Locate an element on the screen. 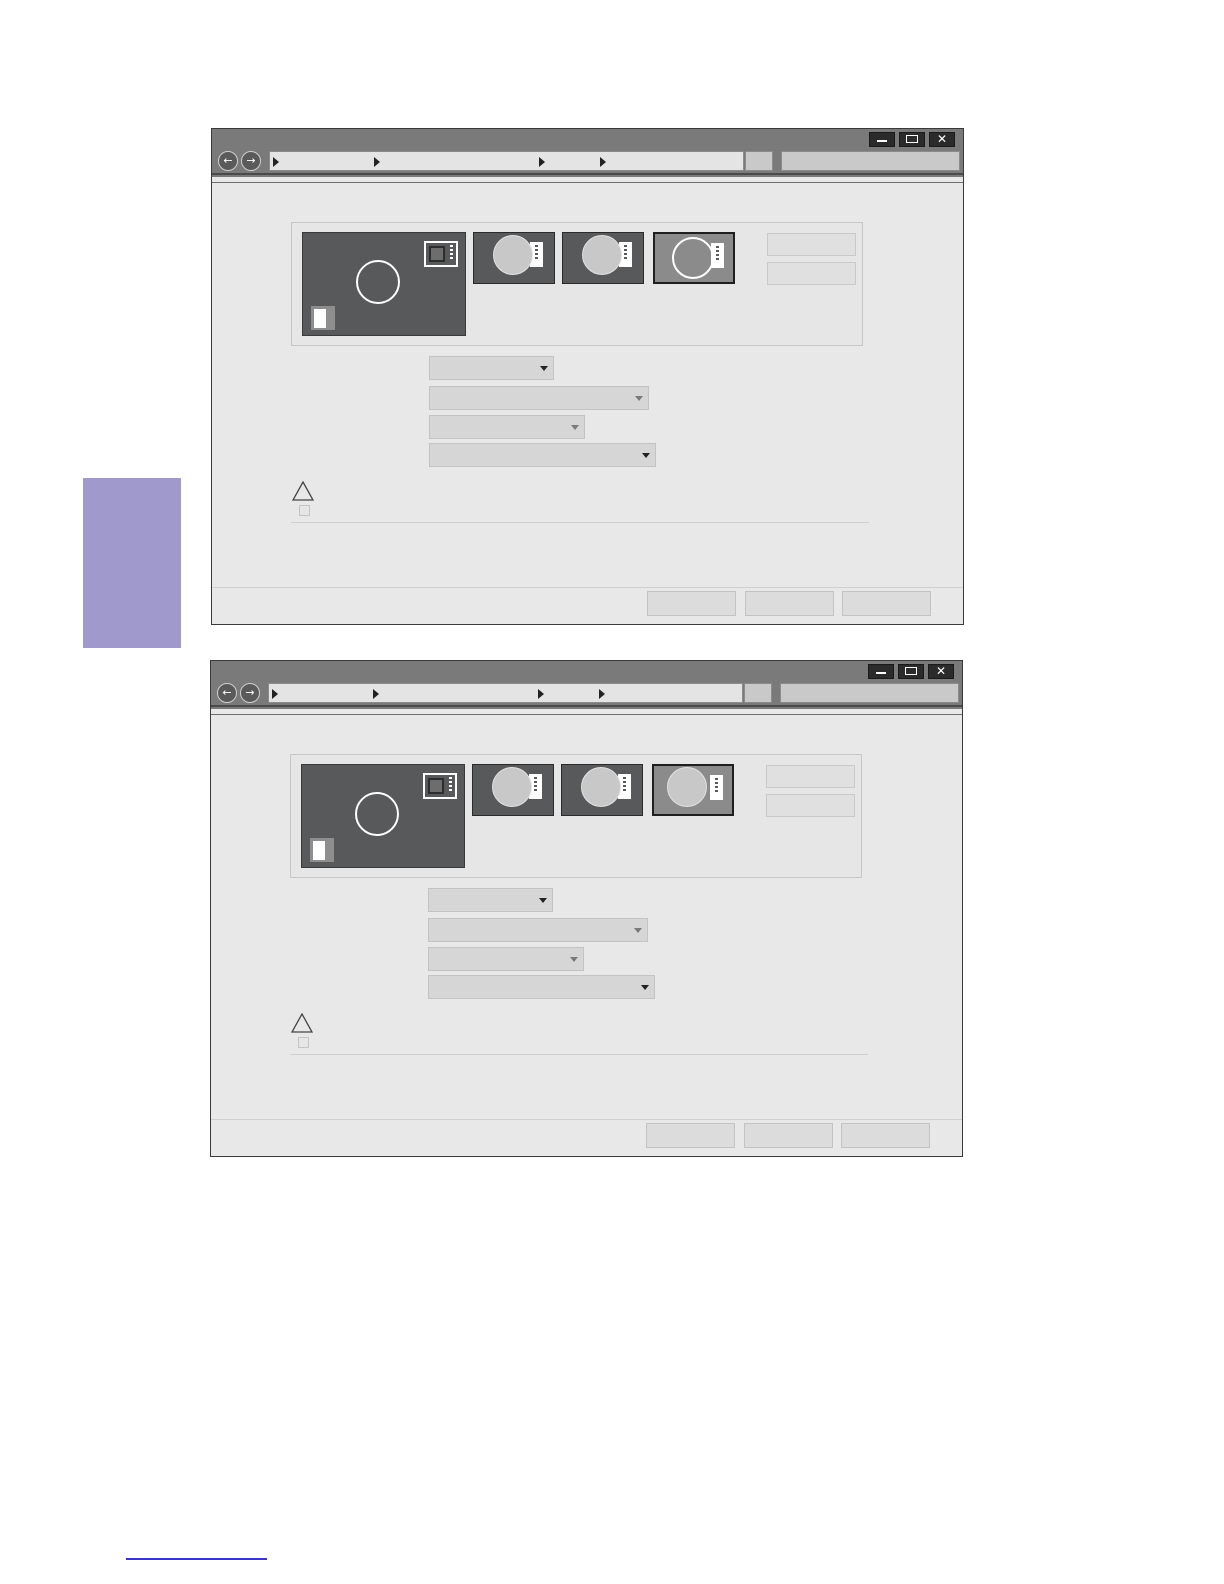  footer-rule is located at coordinates (196, 1559).